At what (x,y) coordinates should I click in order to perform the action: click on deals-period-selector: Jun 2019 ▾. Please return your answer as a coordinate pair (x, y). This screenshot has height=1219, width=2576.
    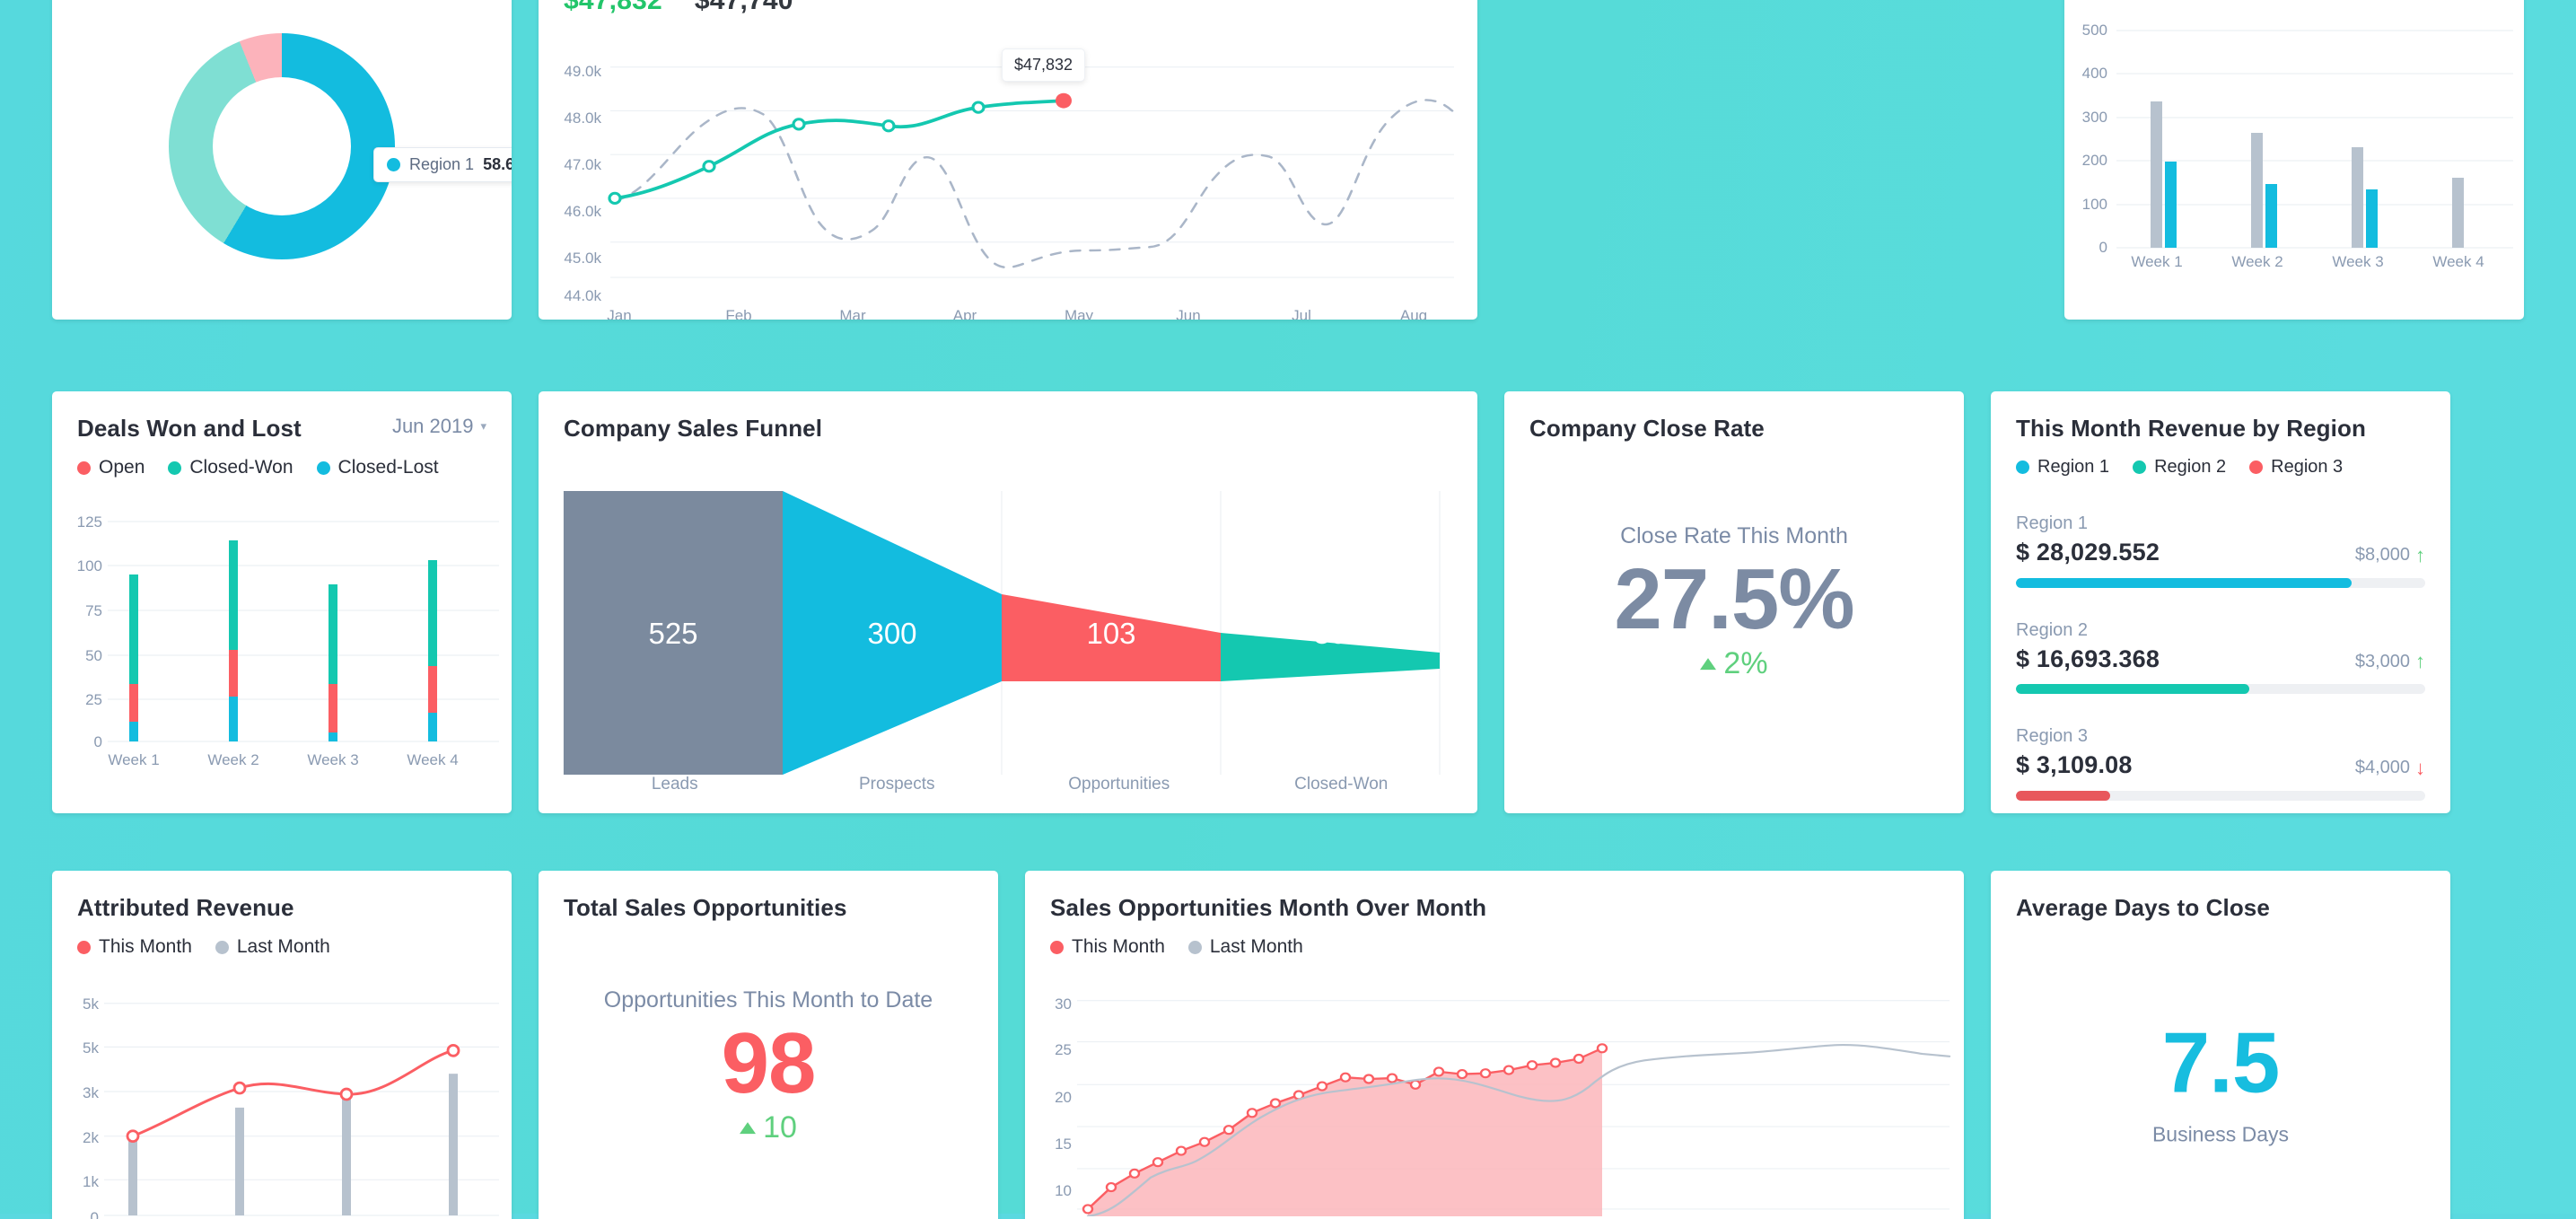
    Looking at the image, I should click on (439, 426).